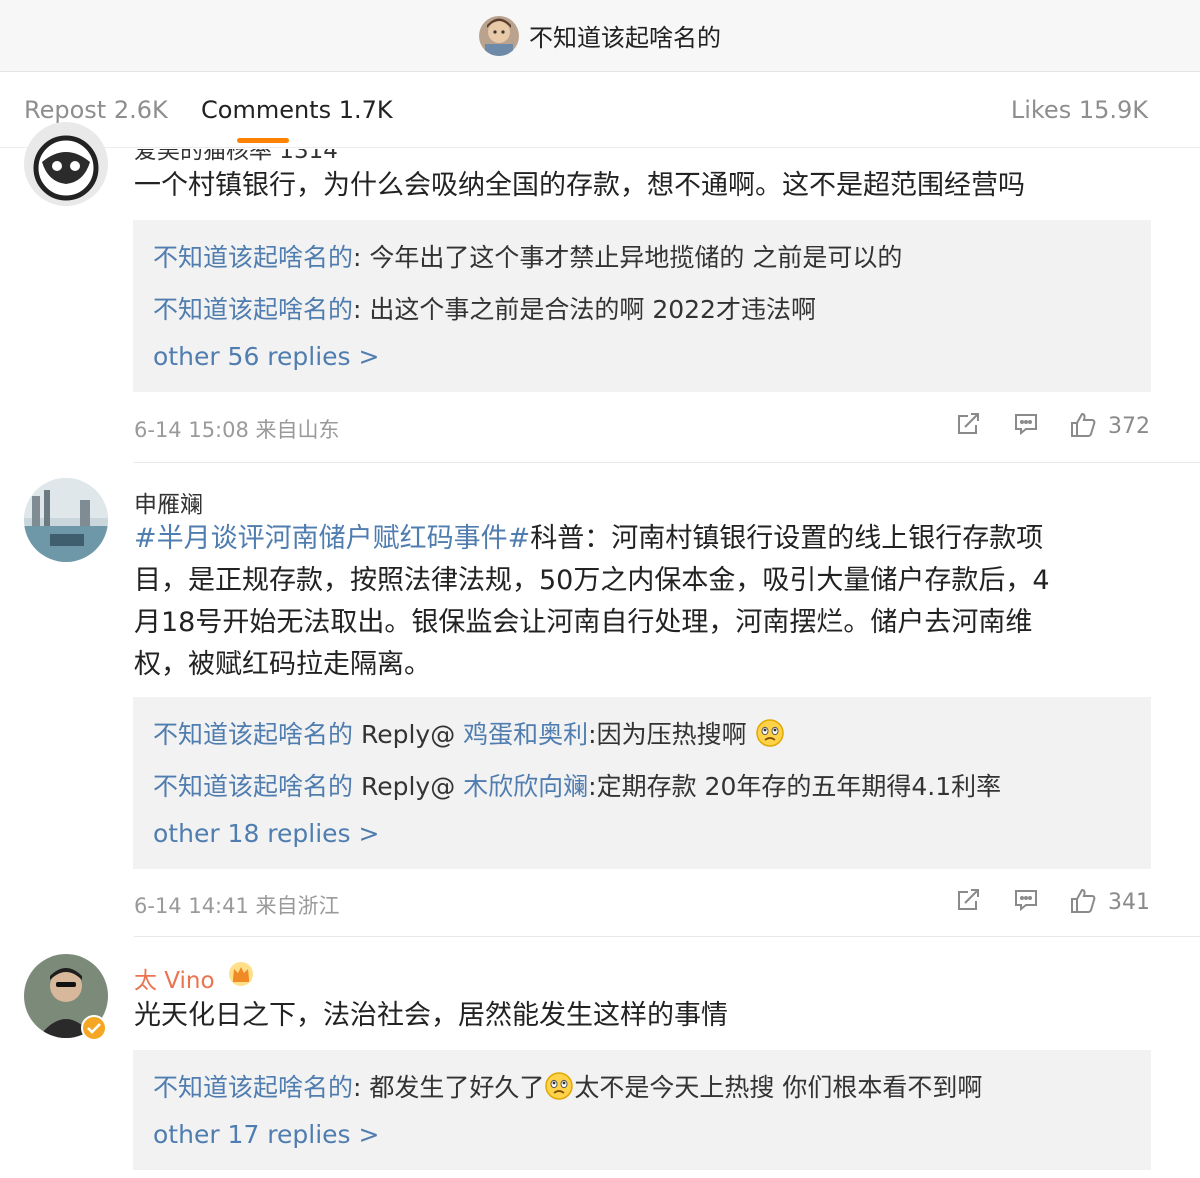 The height and width of the screenshot is (1178, 1200). I want to click on author-avatar, so click(499, 35).